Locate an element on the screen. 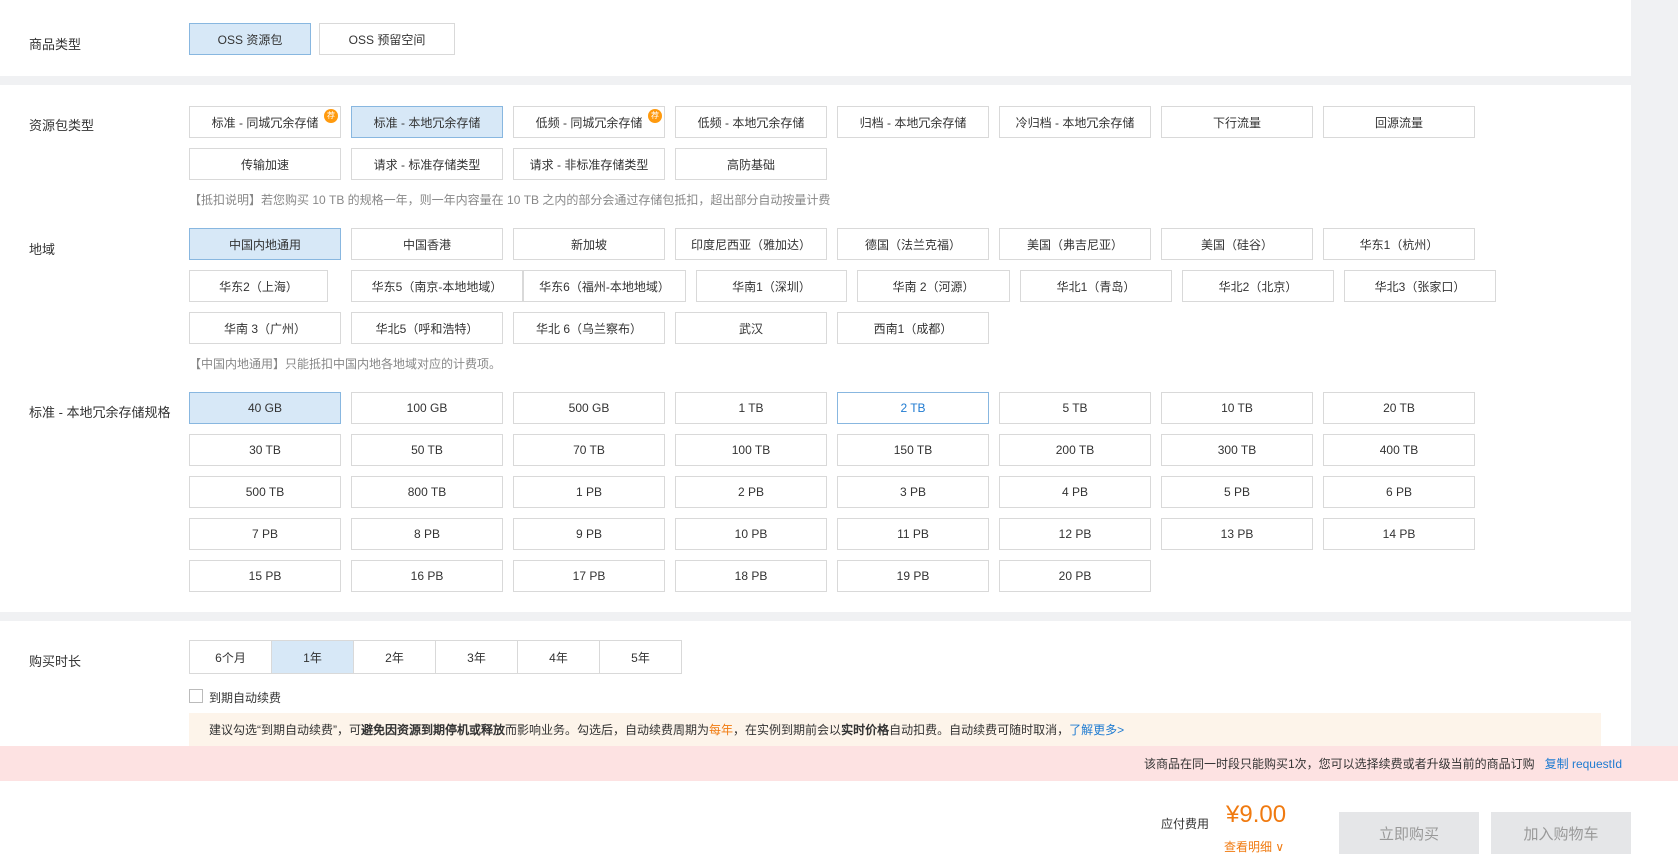 This screenshot has width=1678, height=865. region-option: 西南1（成都） is located at coordinates (913, 328).